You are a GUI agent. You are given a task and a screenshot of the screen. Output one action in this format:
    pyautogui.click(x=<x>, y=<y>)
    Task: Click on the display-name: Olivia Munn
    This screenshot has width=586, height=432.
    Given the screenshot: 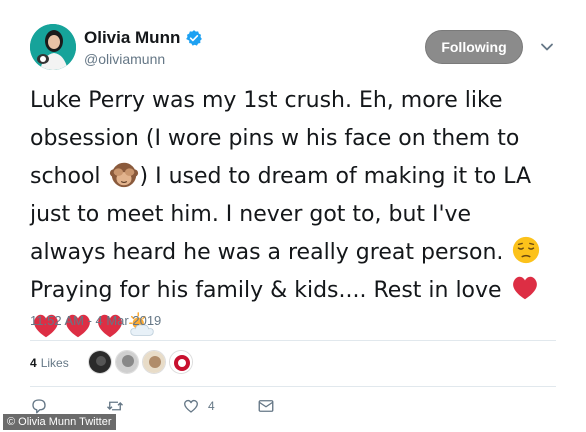 What is the action you would take?
    pyautogui.click(x=132, y=38)
    